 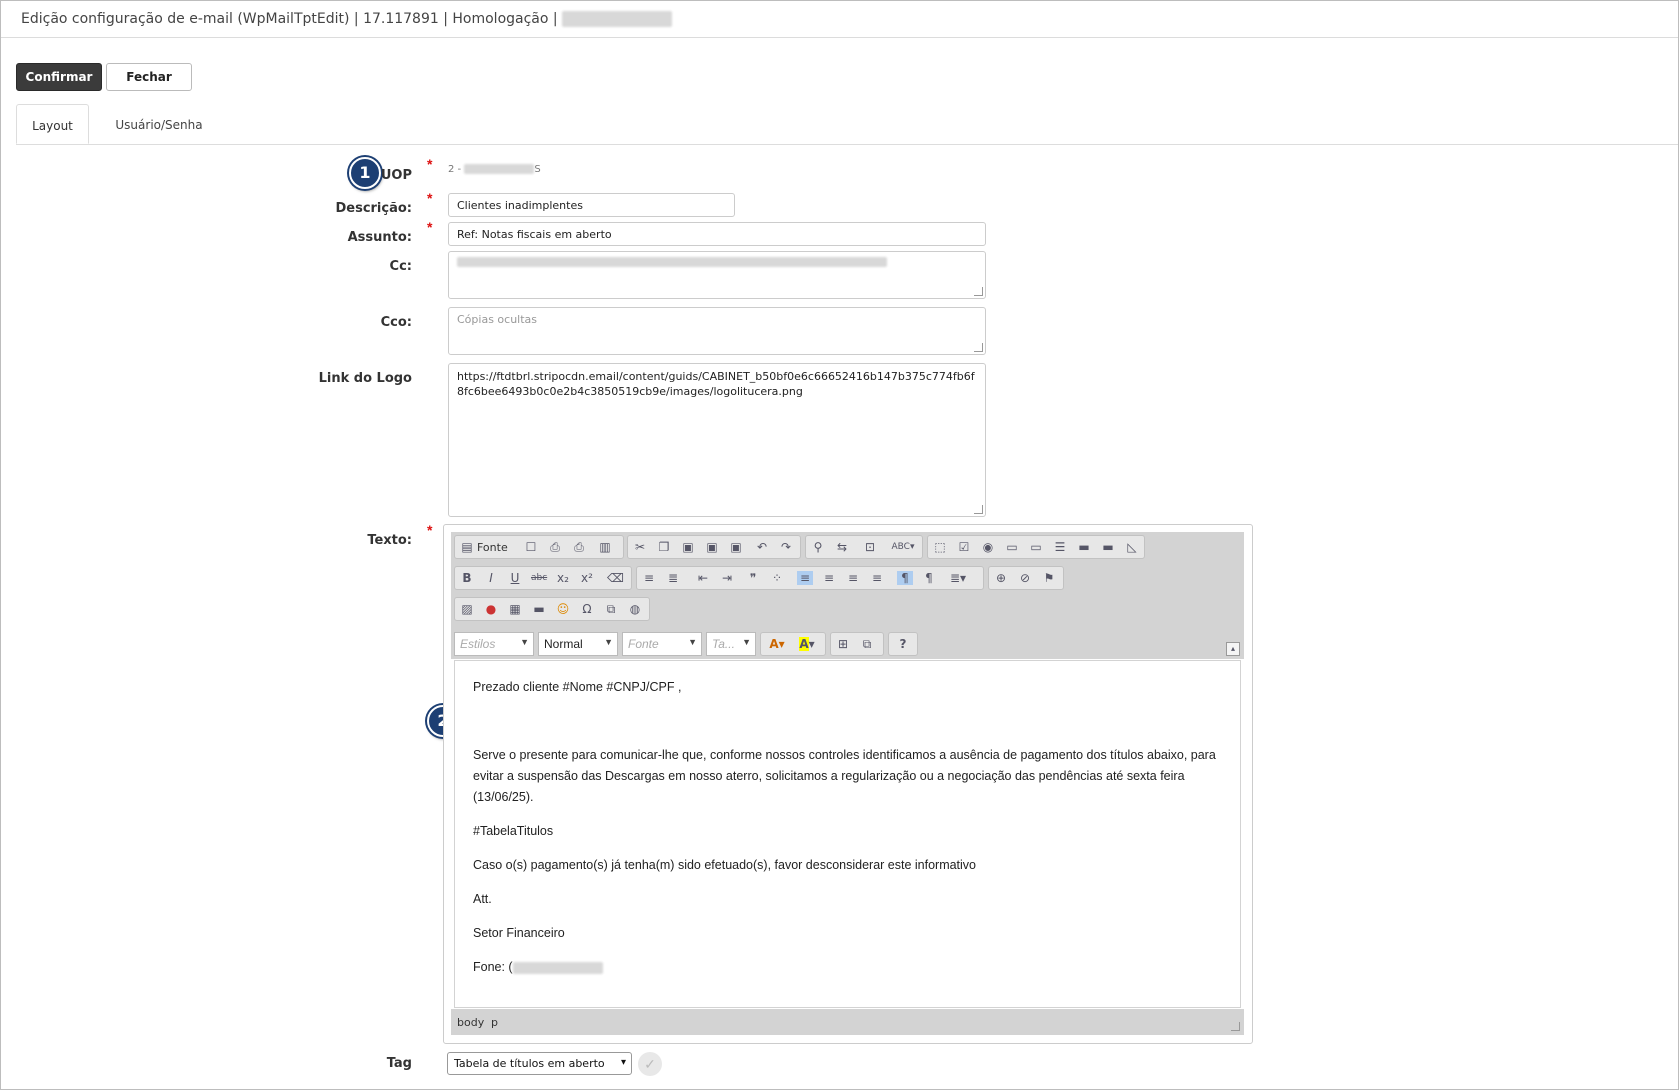 I want to click on special-char-icon: Ω, so click(x=587, y=609).